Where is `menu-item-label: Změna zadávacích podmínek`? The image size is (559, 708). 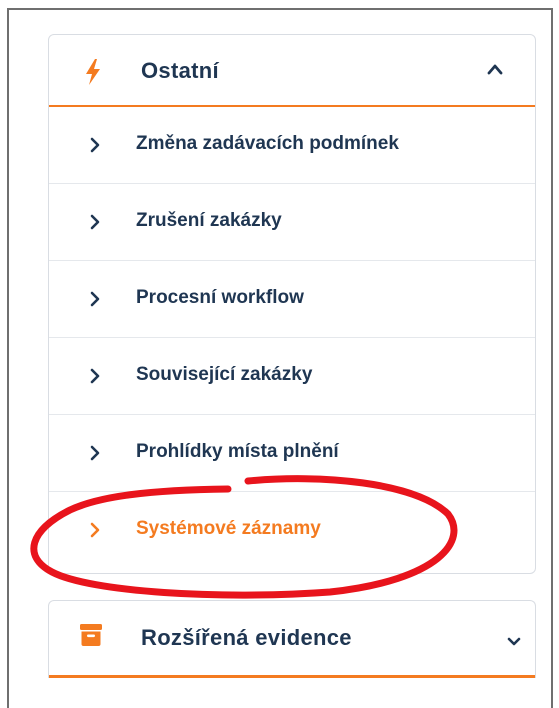
menu-item-label: Změna zadávacích podmínek is located at coordinates (267, 143).